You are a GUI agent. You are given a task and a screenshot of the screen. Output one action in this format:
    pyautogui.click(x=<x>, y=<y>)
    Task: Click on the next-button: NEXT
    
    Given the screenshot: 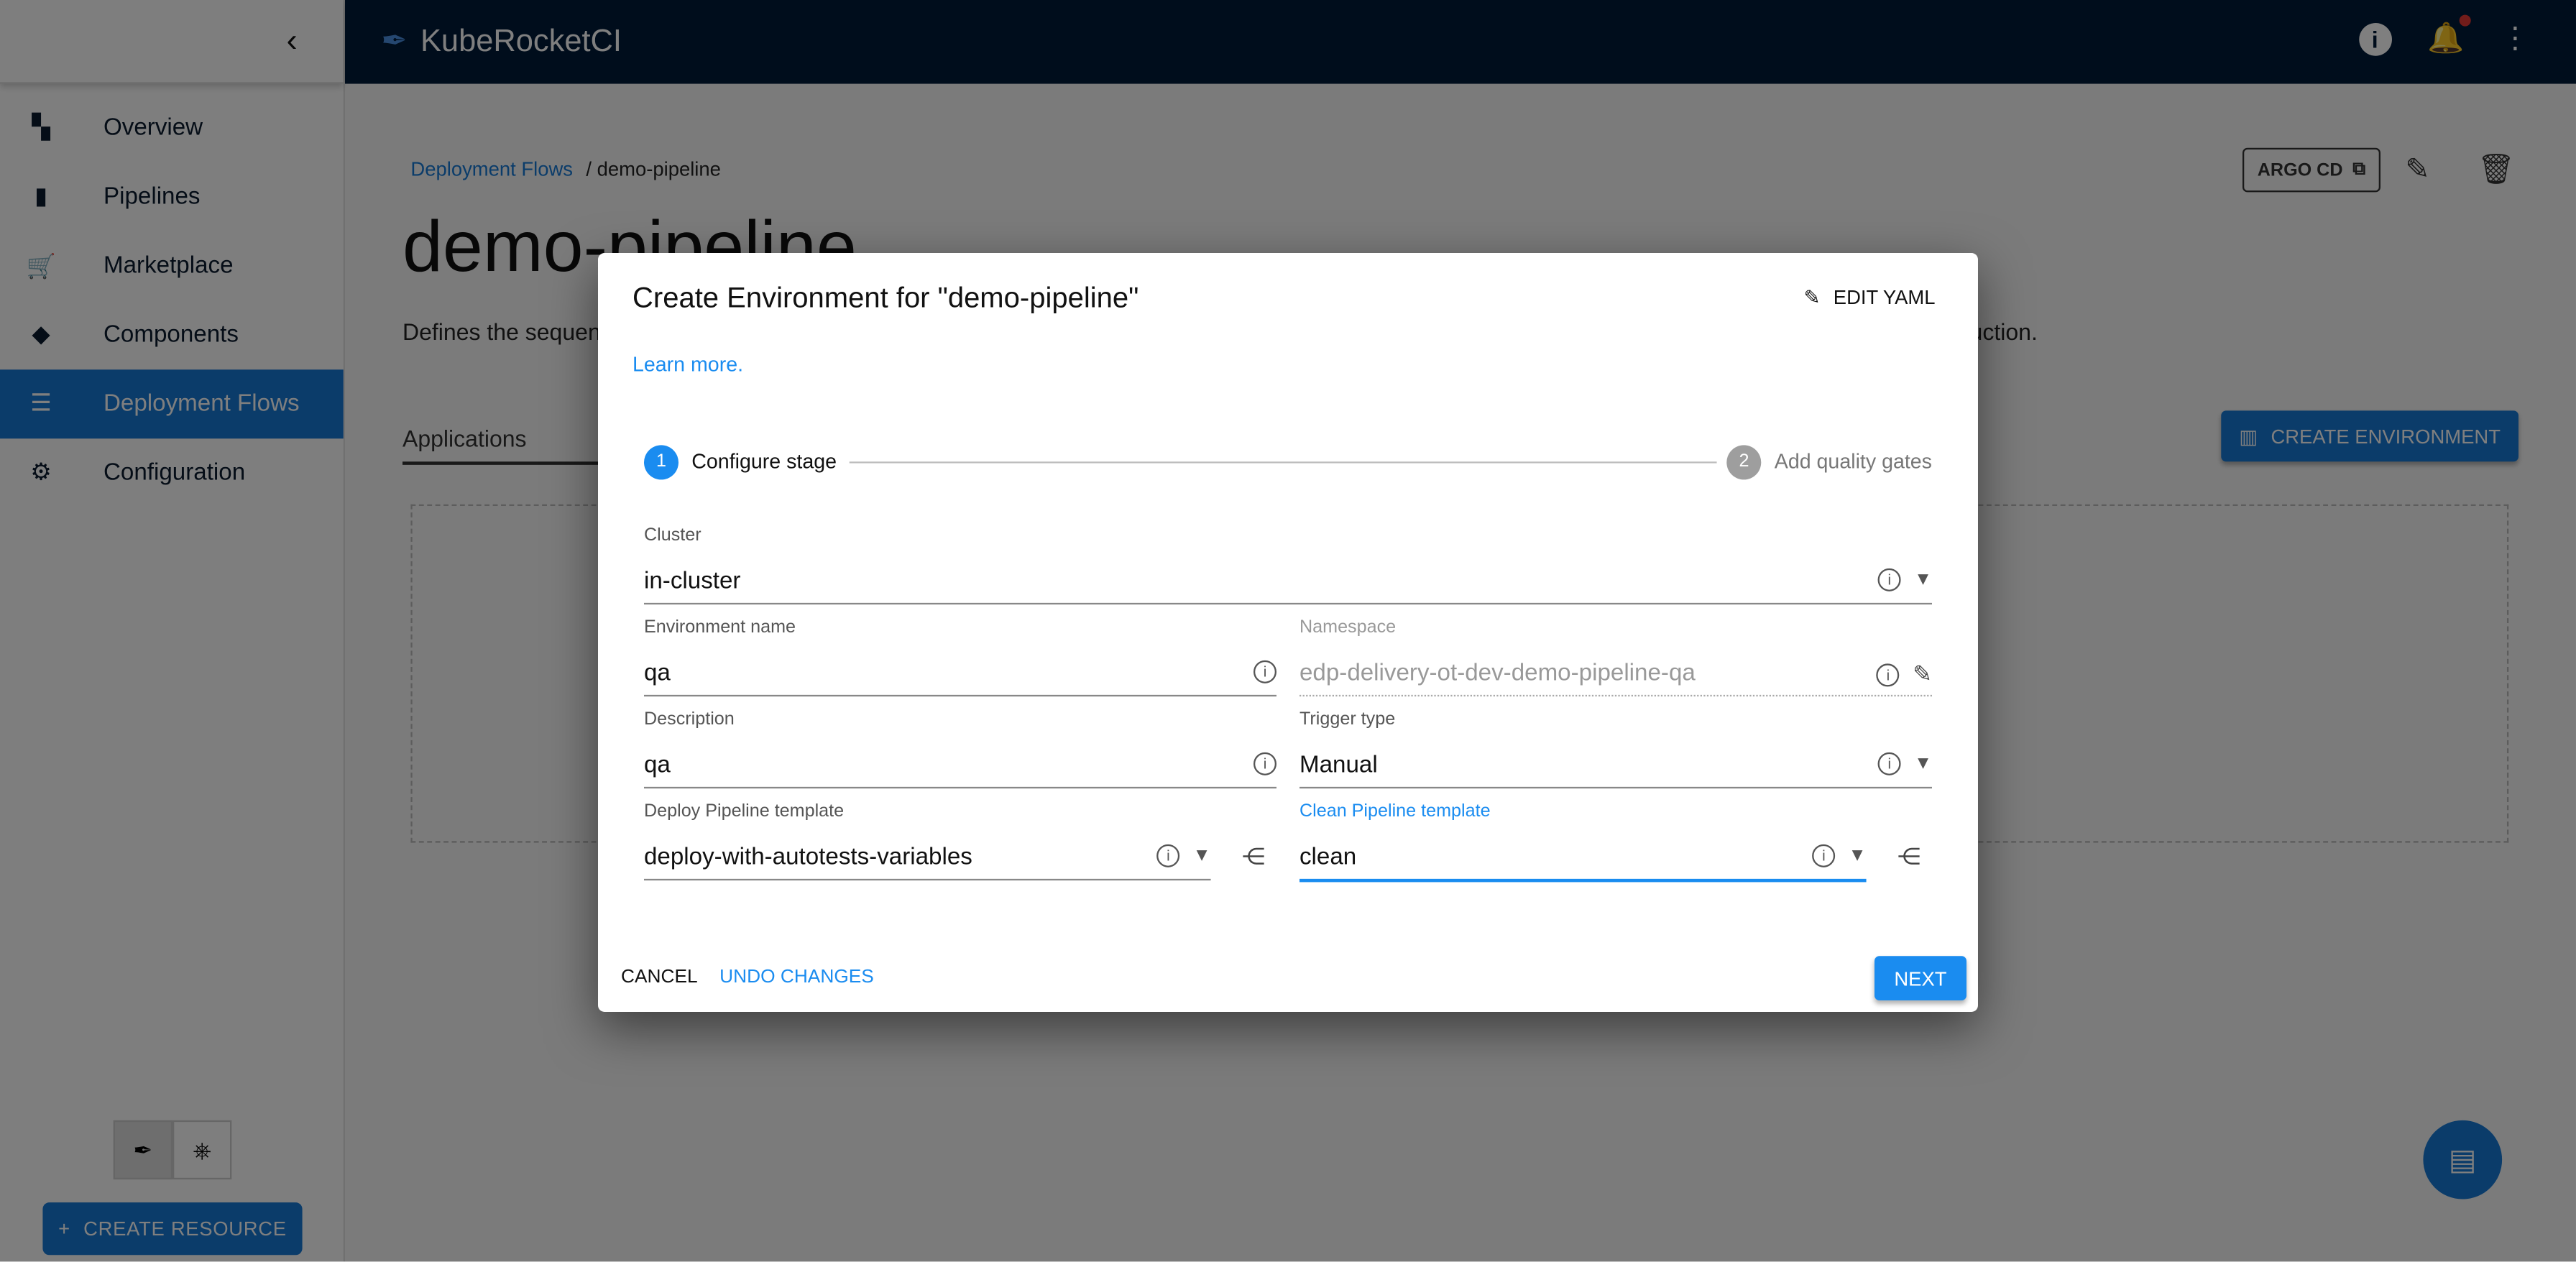 What is the action you would take?
    pyautogui.click(x=1920, y=978)
    